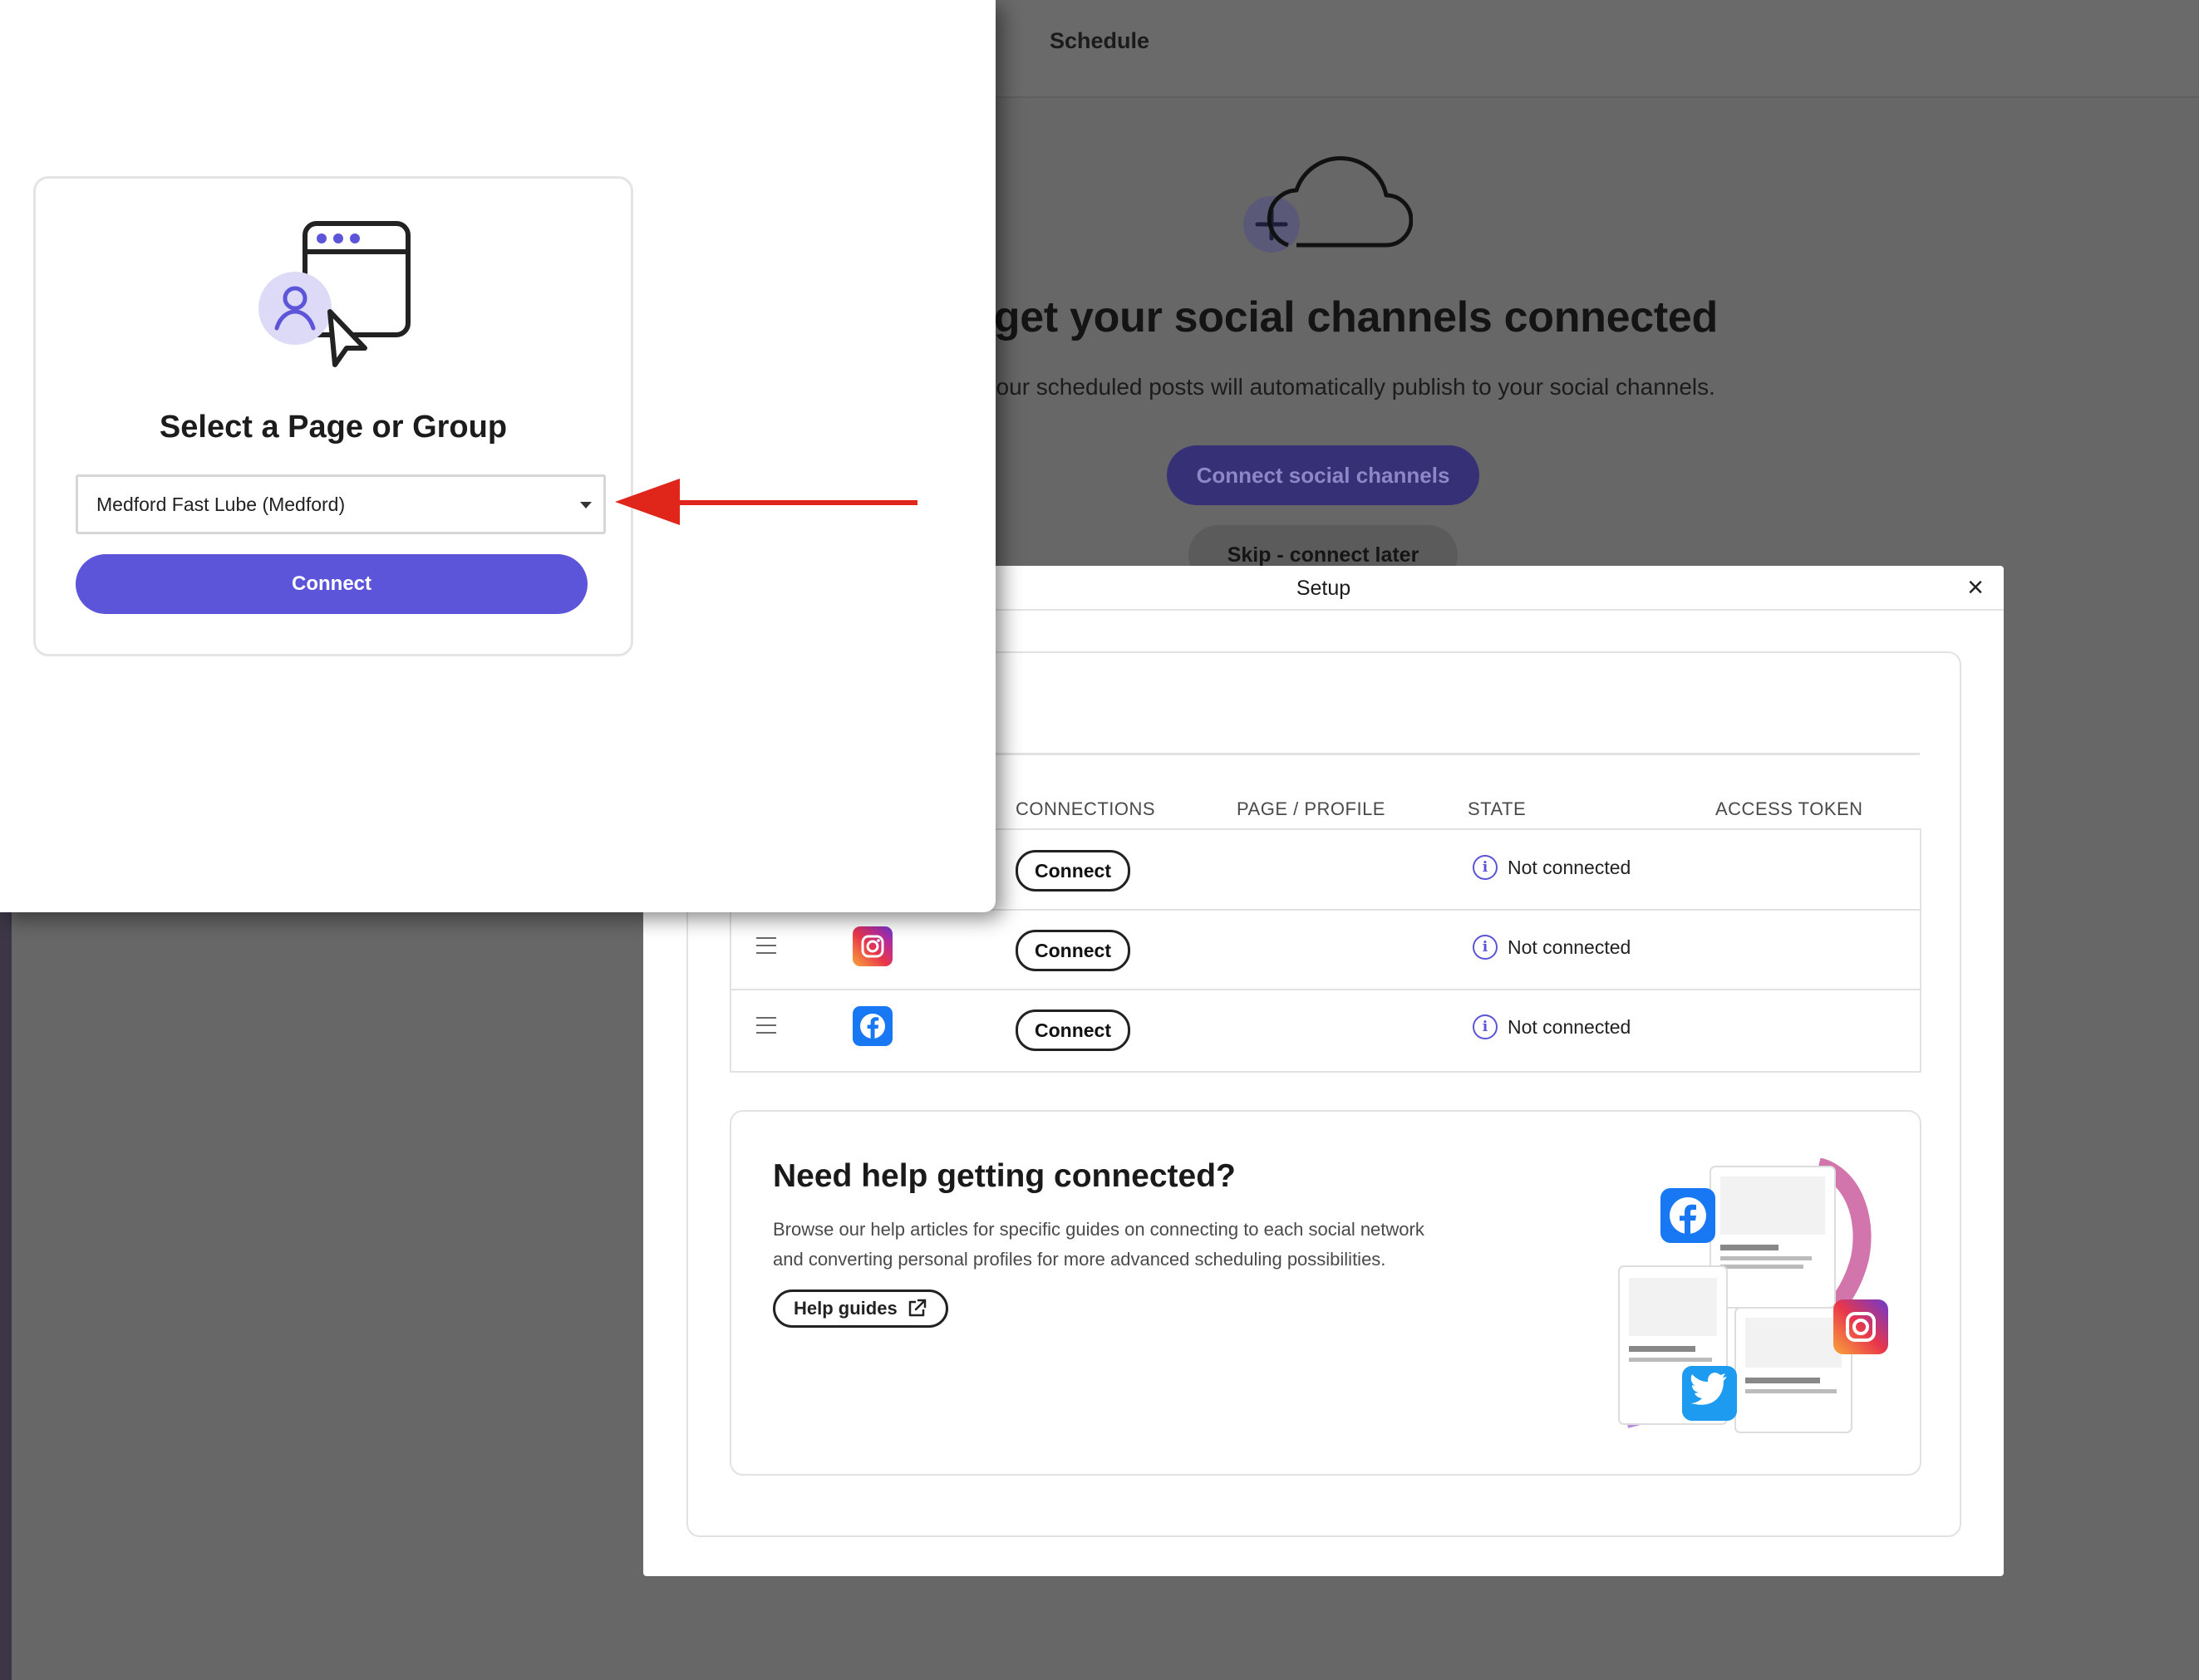 This screenshot has width=2199, height=1680. I want to click on connect-social-channels-button: Connect social channels, so click(1323, 475).